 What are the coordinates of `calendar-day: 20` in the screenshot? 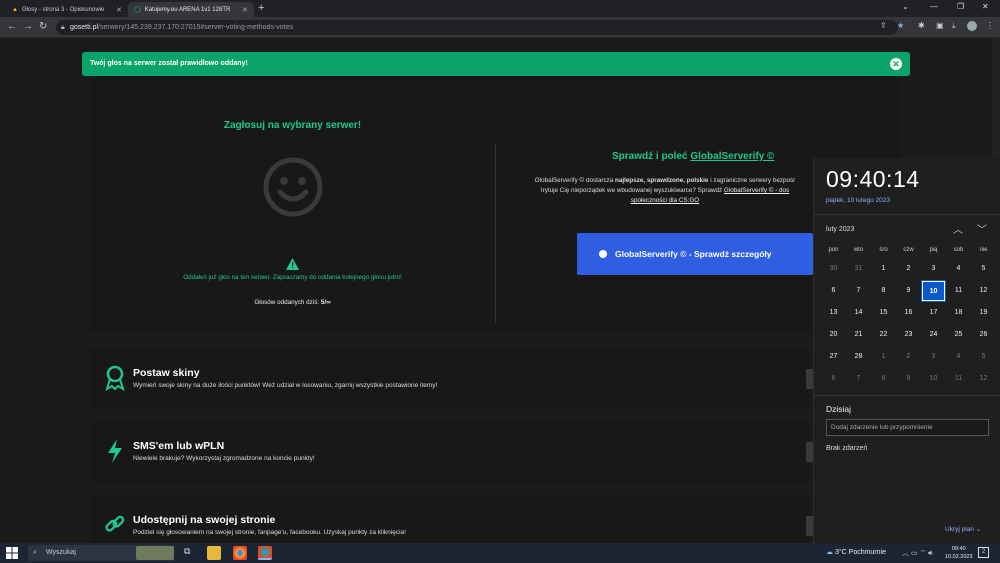 It's located at (833, 335).